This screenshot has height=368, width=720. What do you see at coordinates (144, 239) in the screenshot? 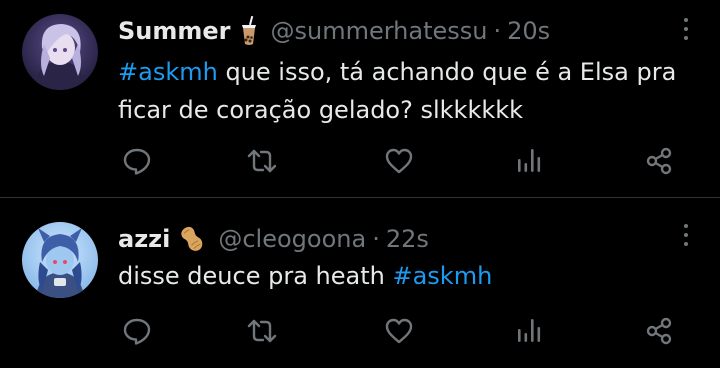
I see `display-name: azzi` at bounding box center [144, 239].